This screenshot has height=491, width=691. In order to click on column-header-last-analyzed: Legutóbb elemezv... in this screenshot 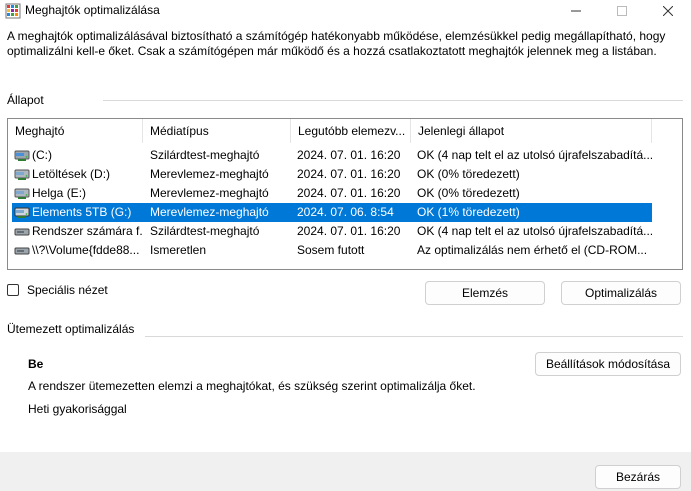, I will do `click(351, 131)`.